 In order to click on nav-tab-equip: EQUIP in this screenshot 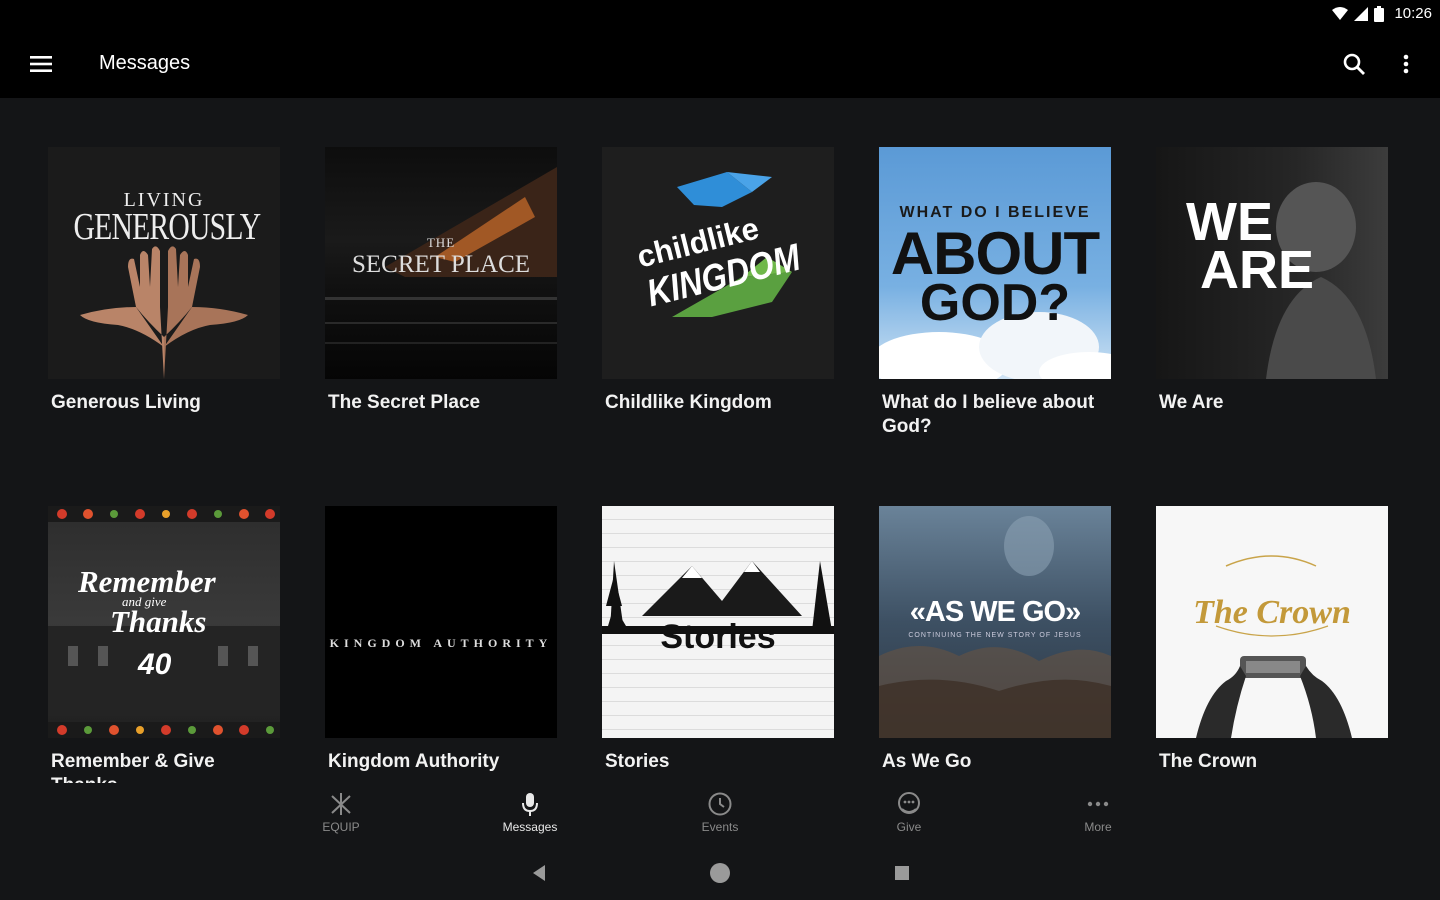, I will do `click(341, 815)`.